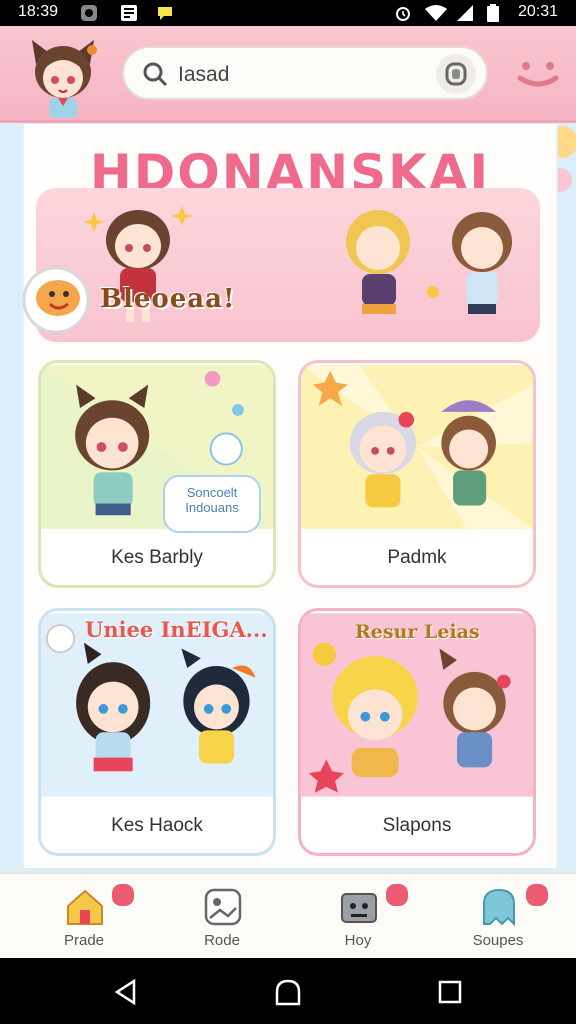 This screenshot has width=576, height=1024. Describe the element at coordinates (212, 507) in the screenshot. I see `bubble-line-2: Indouans` at that location.